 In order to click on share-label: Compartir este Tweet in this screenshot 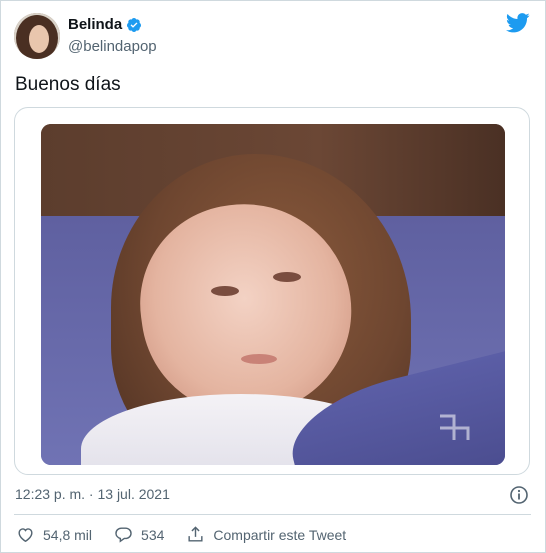, I will do `click(280, 534)`.